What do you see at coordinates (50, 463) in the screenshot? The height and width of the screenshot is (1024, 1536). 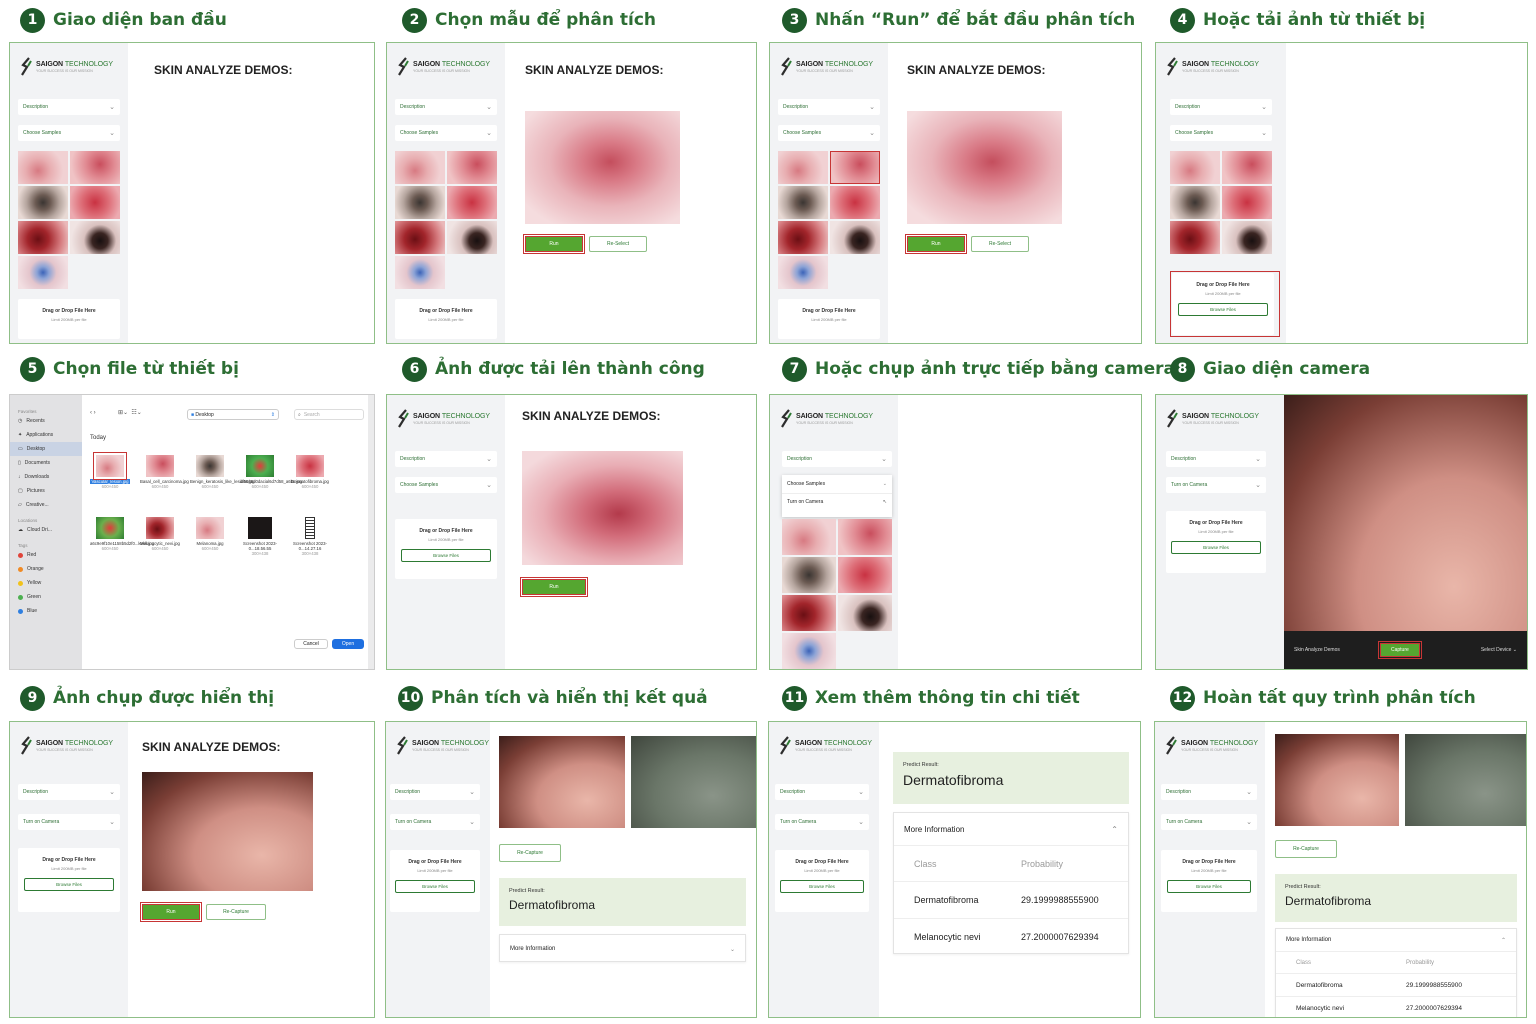 I see `fav-documents: ▯ Documents` at bounding box center [50, 463].